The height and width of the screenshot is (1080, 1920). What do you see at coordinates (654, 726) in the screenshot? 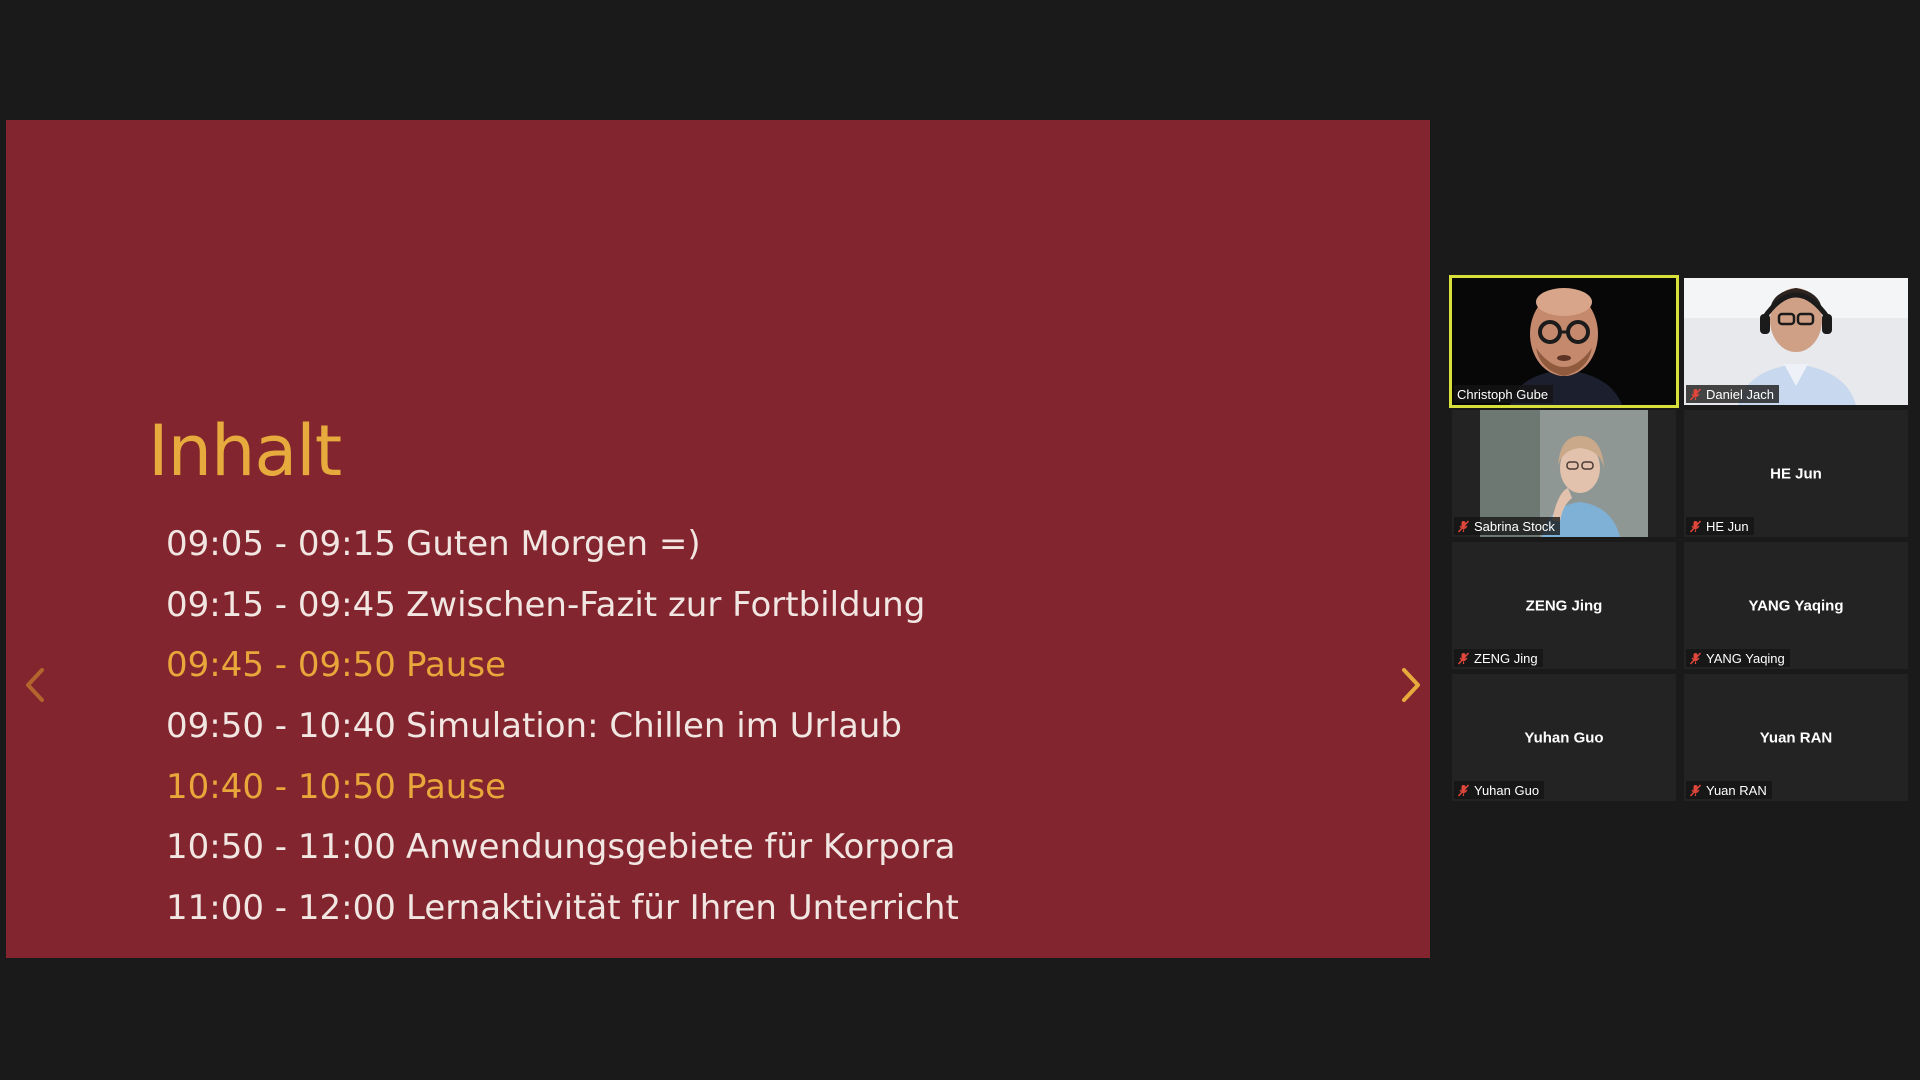
I see `agenda-topic: Simulation: Chillen im Urlaub` at bounding box center [654, 726].